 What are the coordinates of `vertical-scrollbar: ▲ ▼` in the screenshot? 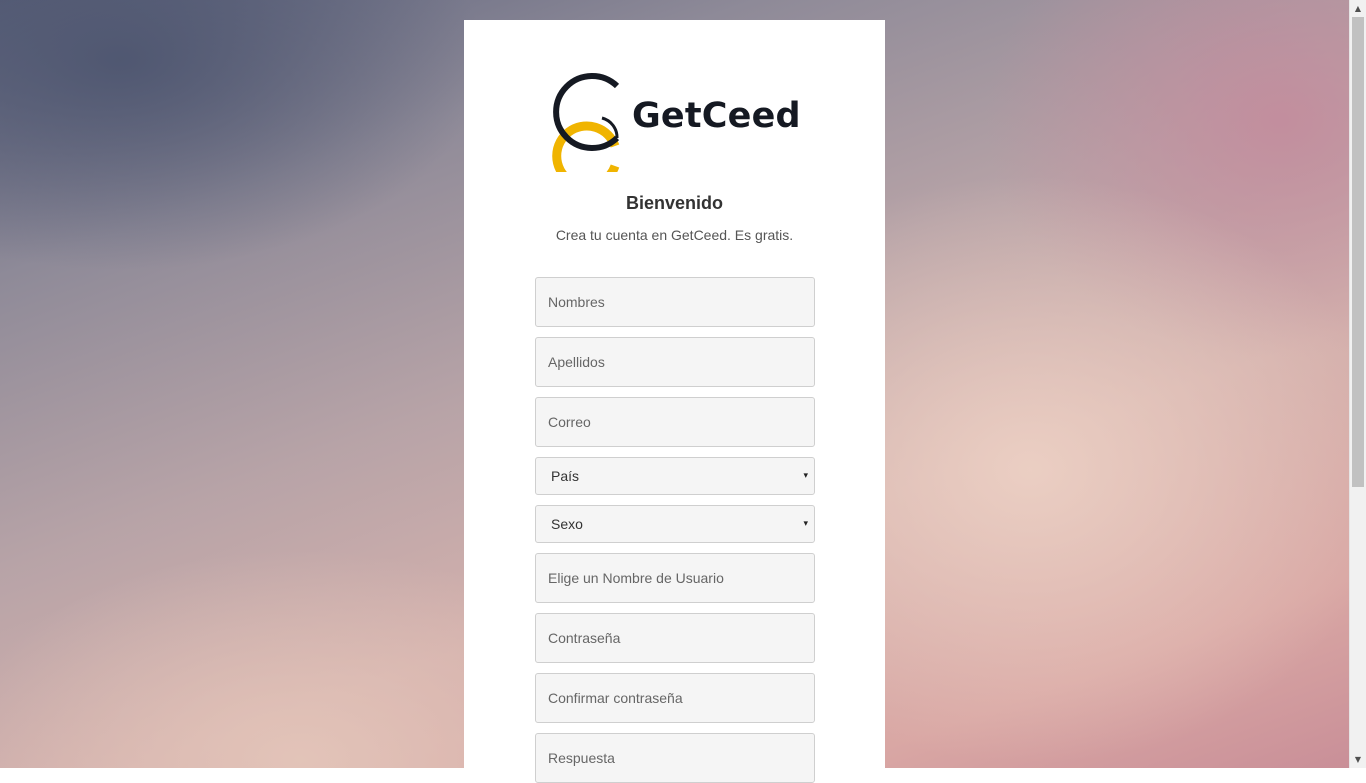 It's located at (1357, 384).